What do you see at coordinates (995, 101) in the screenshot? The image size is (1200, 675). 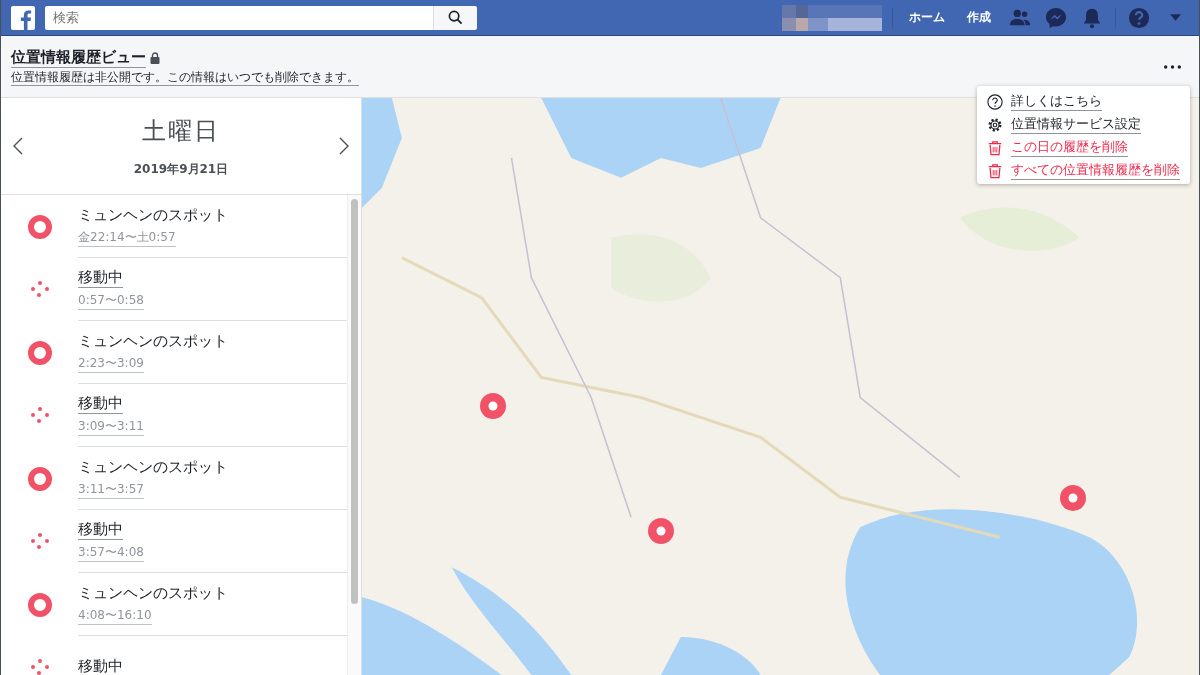 I see `question-icon` at bounding box center [995, 101].